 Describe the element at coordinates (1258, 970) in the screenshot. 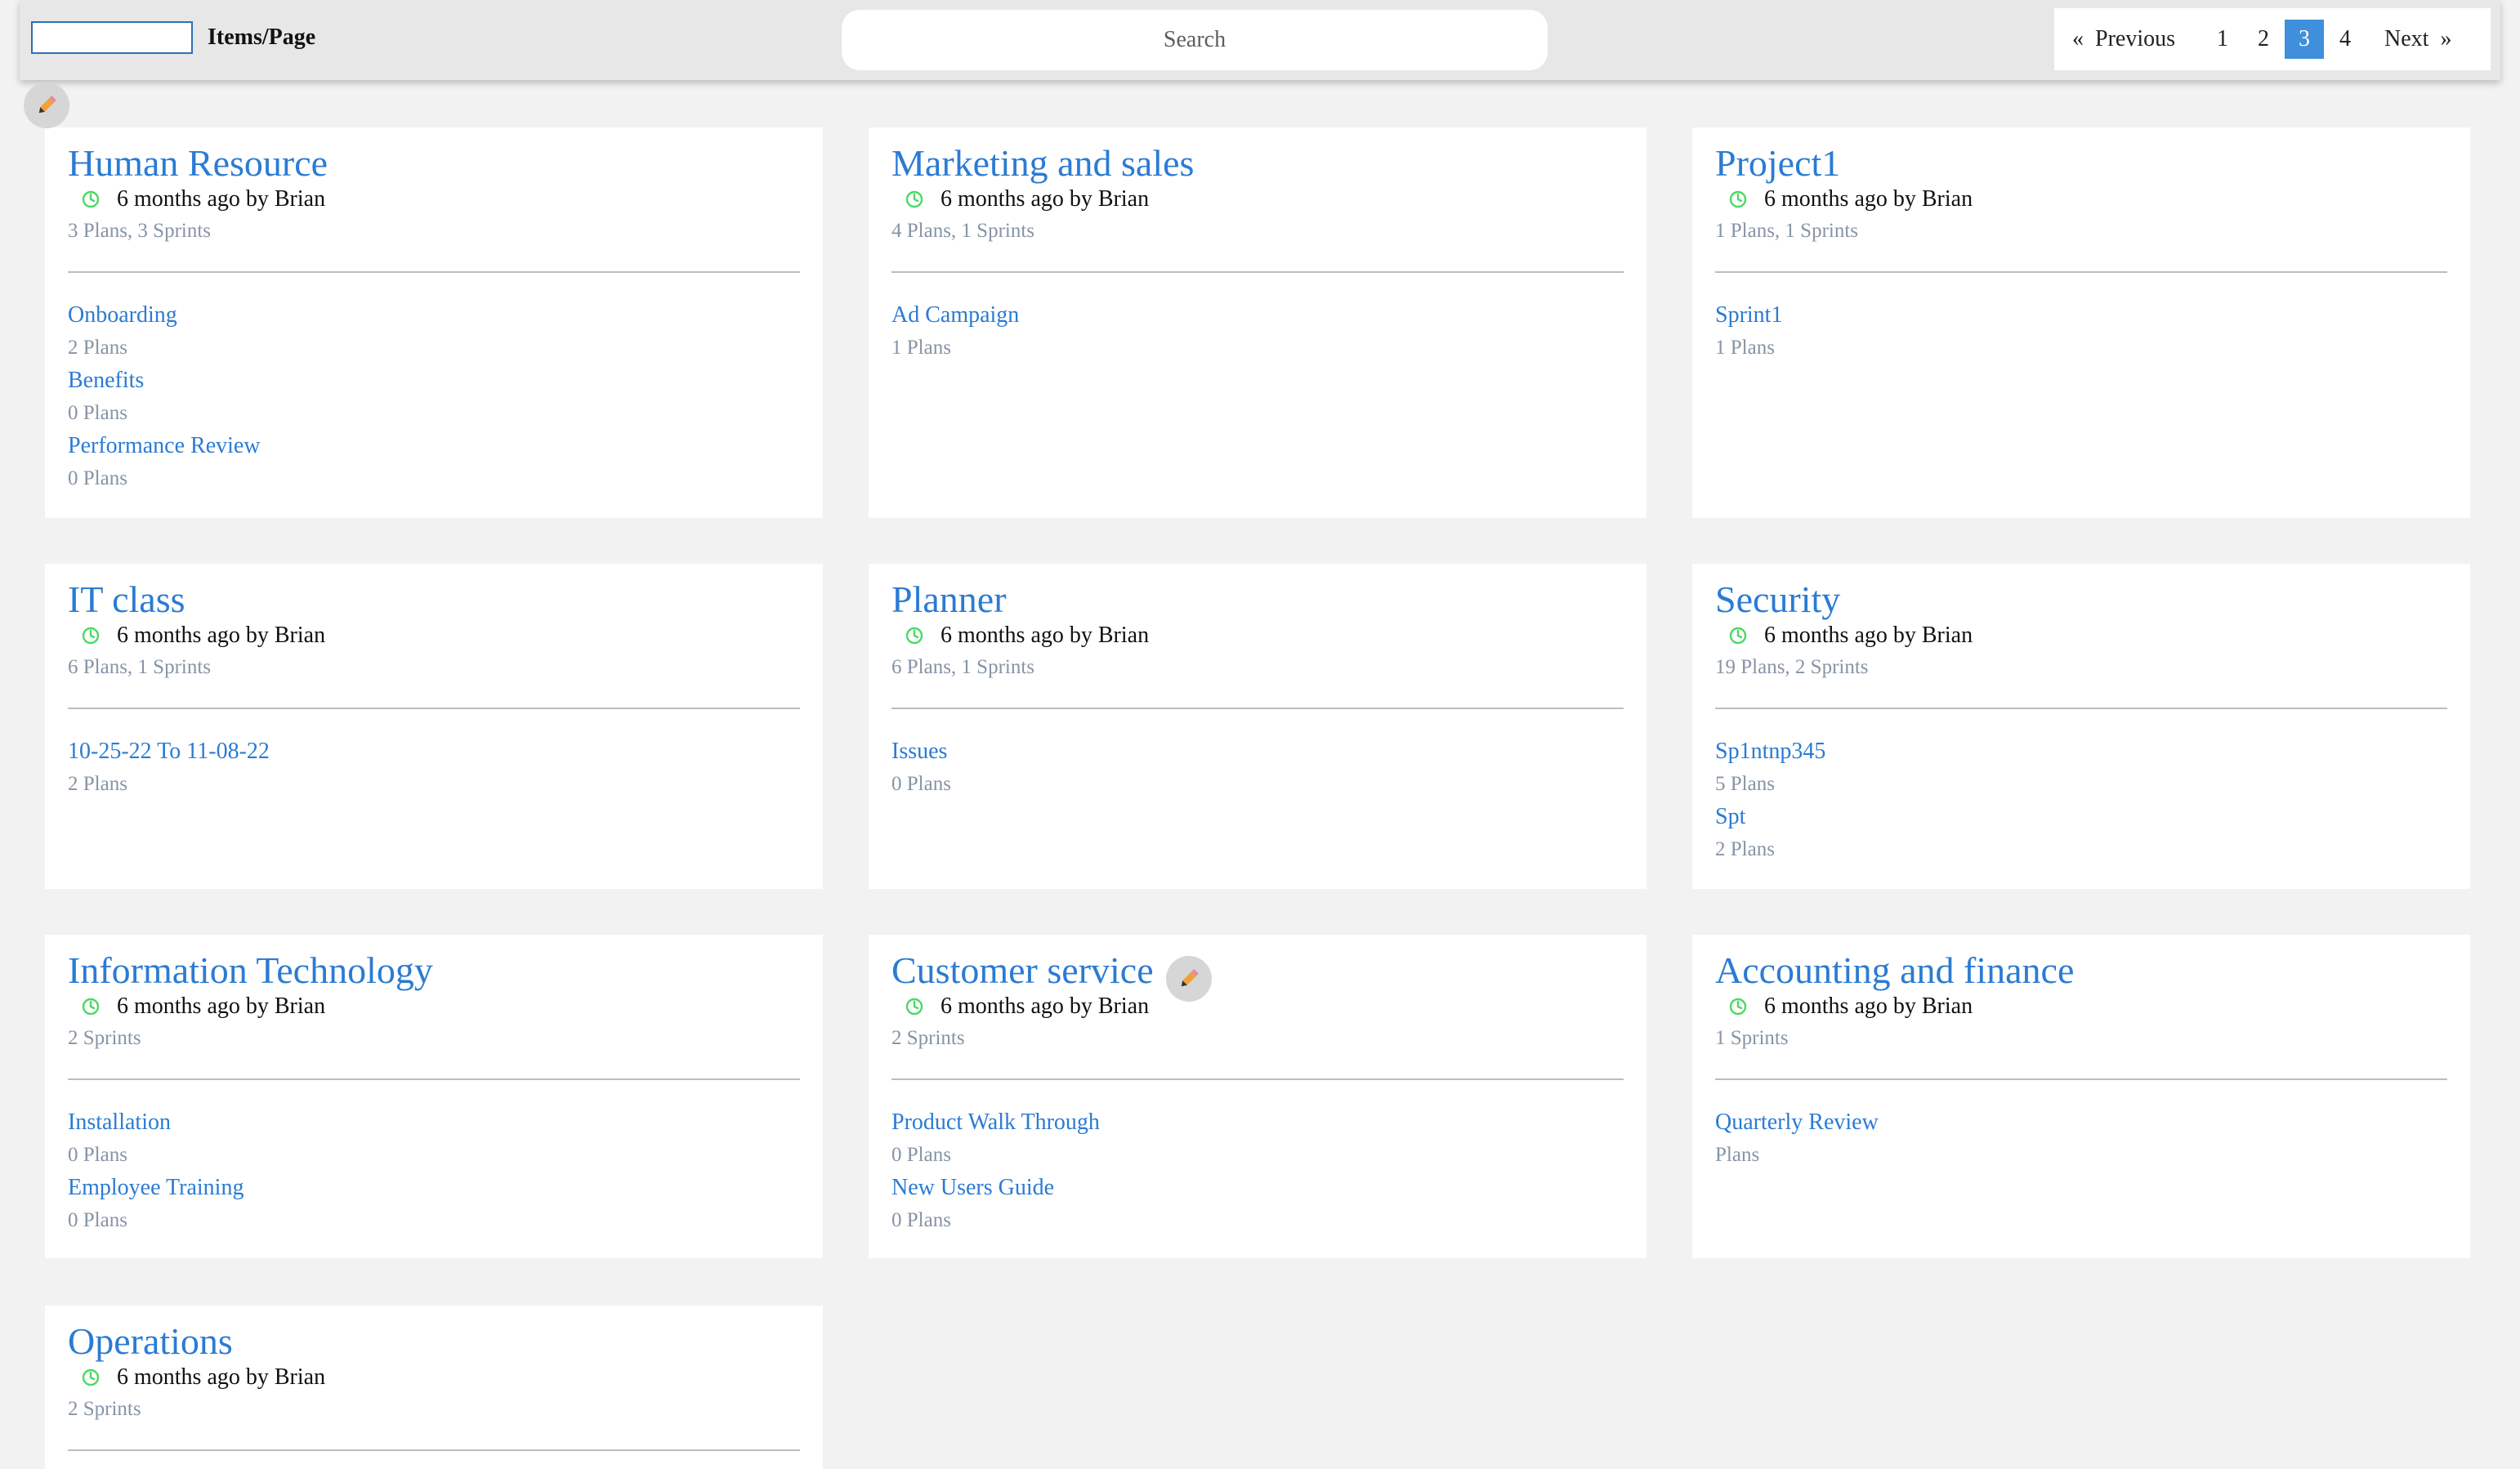

I see `card-title: Customer service` at that location.